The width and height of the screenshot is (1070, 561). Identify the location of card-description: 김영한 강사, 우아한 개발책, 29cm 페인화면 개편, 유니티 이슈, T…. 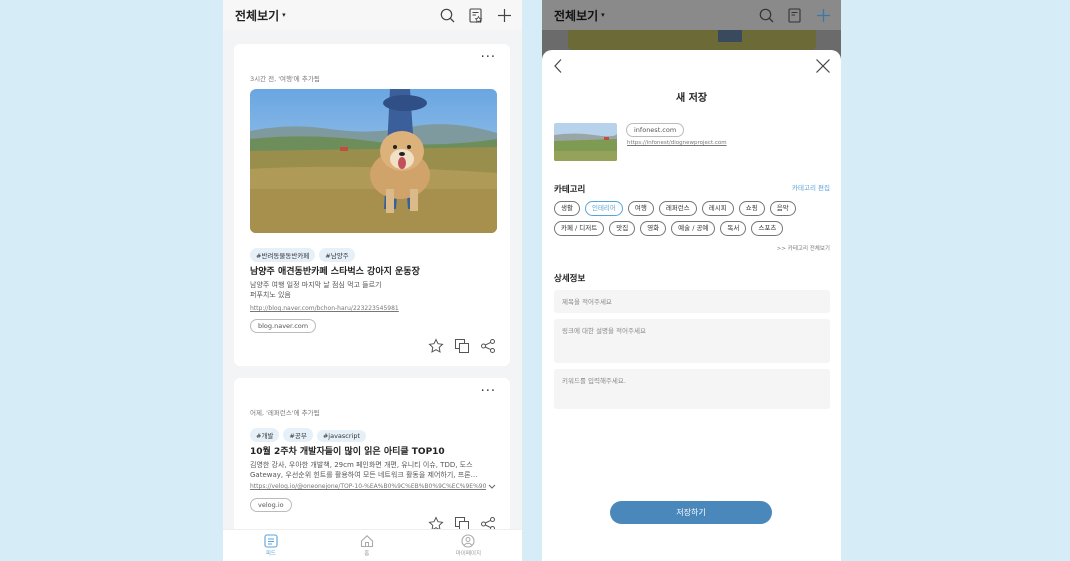
(374, 470).